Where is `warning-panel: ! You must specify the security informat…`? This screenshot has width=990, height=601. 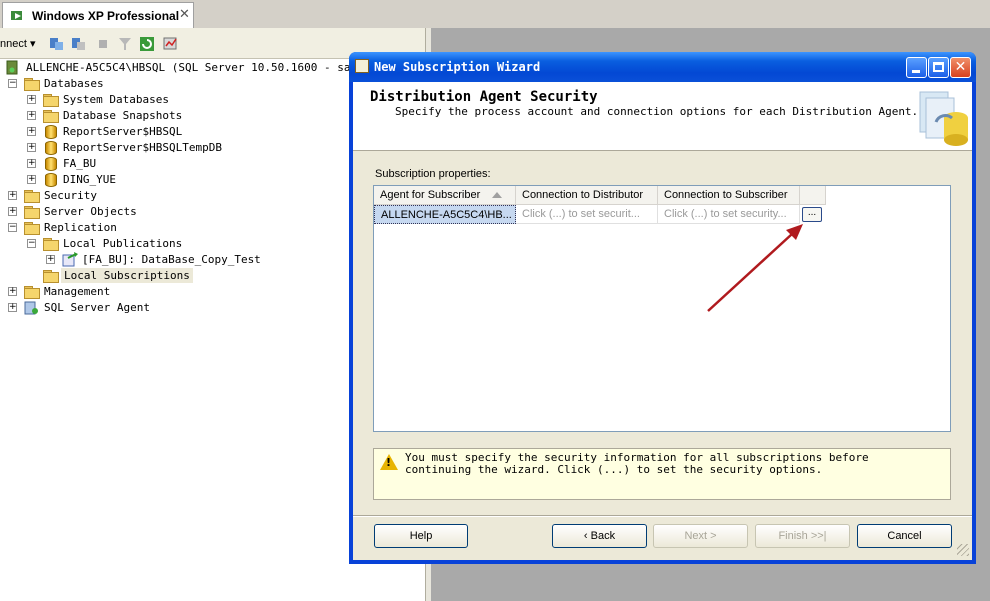 warning-panel: ! You must specify the security informat… is located at coordinates (662, 474).